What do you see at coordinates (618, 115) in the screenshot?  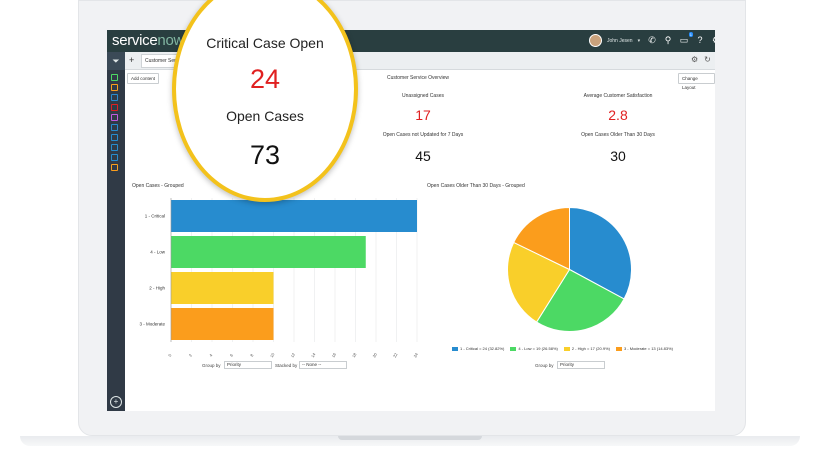 I see `metric-value-satisfaction: 2.8` at bounding box center [618, 115].